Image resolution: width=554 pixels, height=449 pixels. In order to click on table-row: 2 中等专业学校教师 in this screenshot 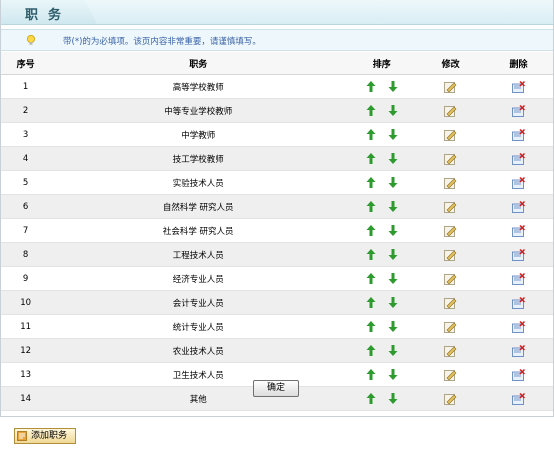, I will do `click(277, 110)`.